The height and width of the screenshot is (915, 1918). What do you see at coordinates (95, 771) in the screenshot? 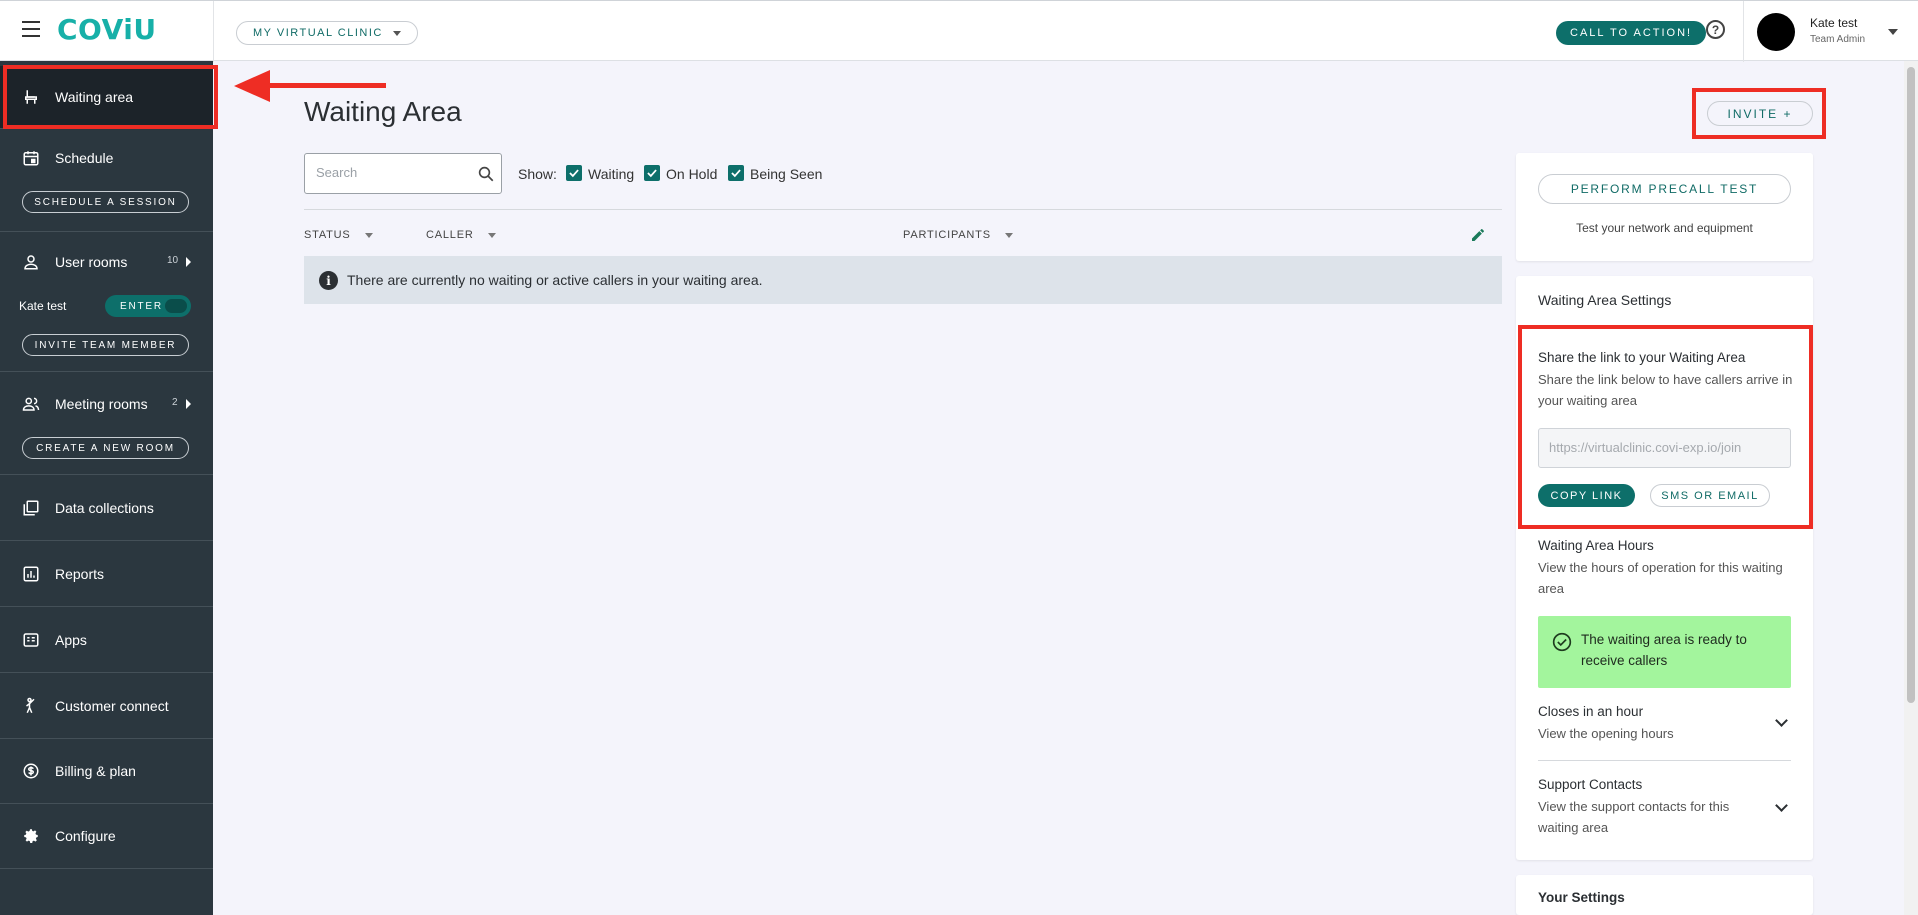
I see `sidebar-item-label: Billing & plan` at bounding box center [95, 771].